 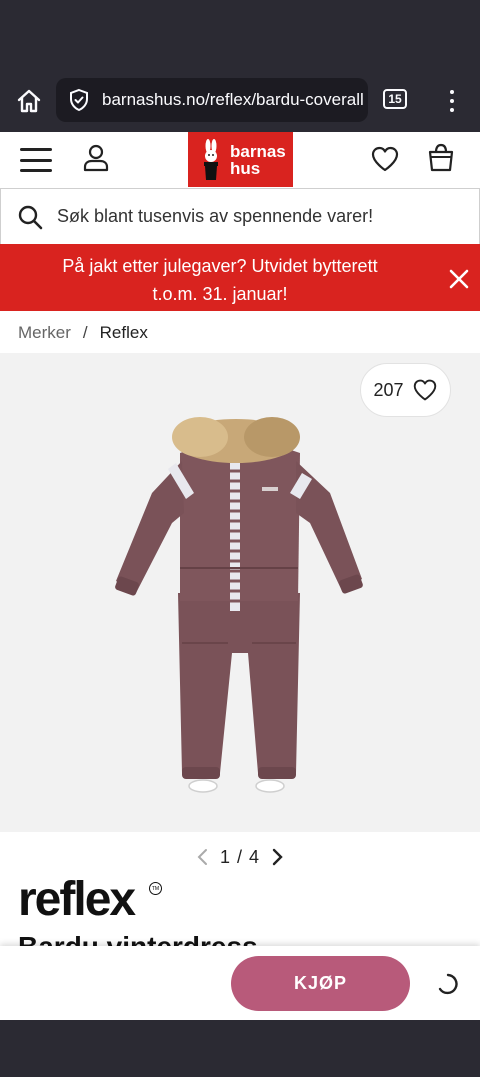 I want to click on system-navigation-bar, so click(x=240, y=1048).